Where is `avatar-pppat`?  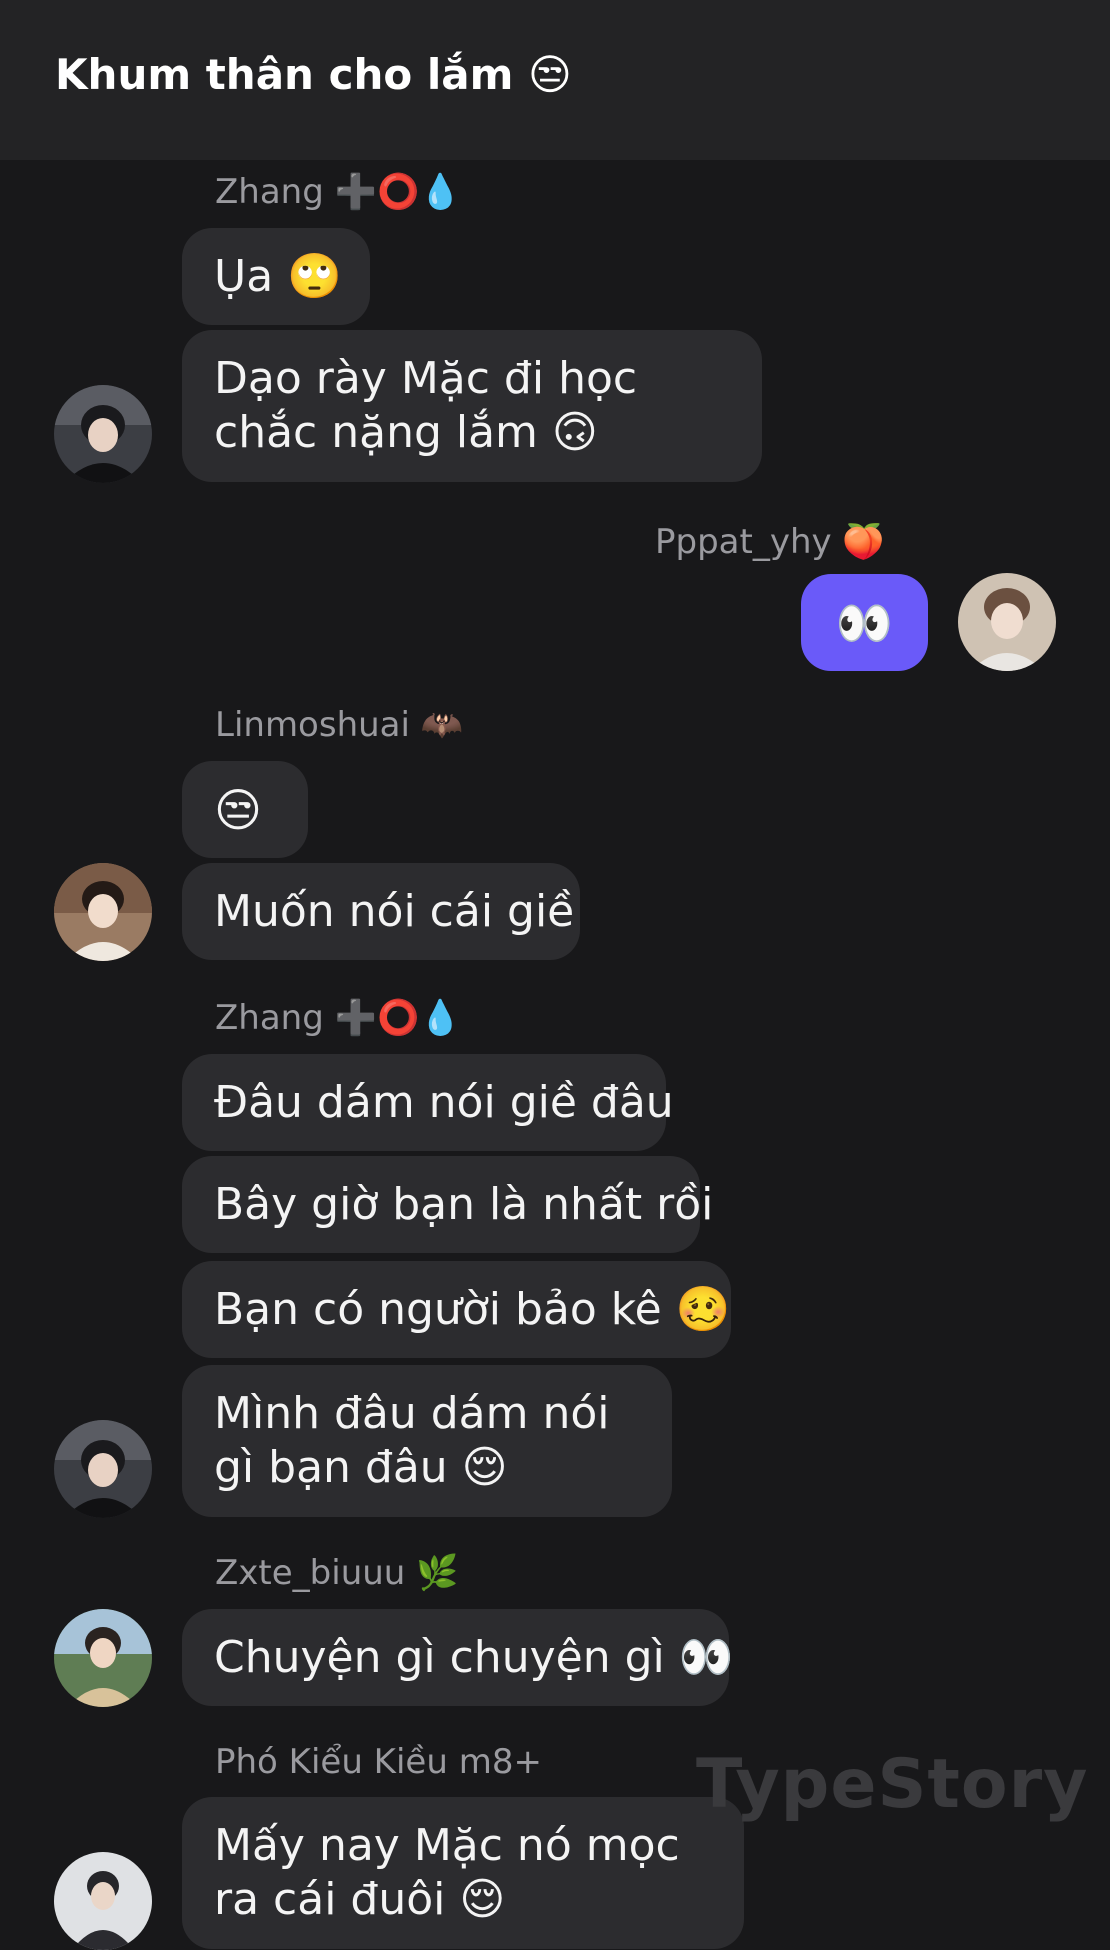 avatar-pppat is located at coordinates (1007, 622).